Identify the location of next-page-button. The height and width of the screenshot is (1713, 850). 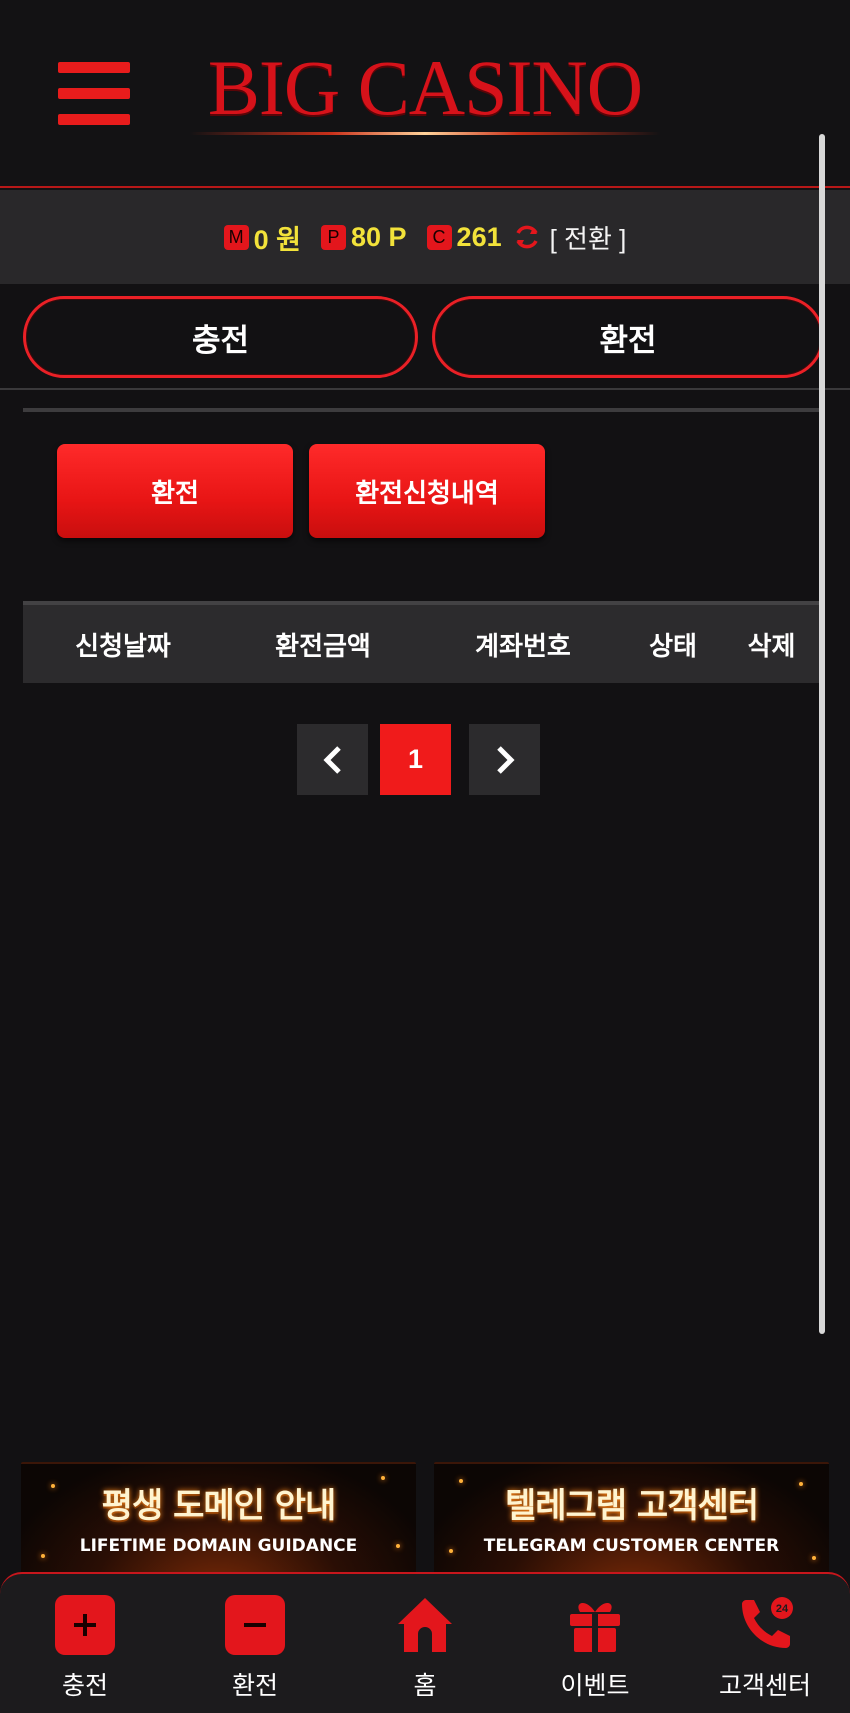
(504, 759).